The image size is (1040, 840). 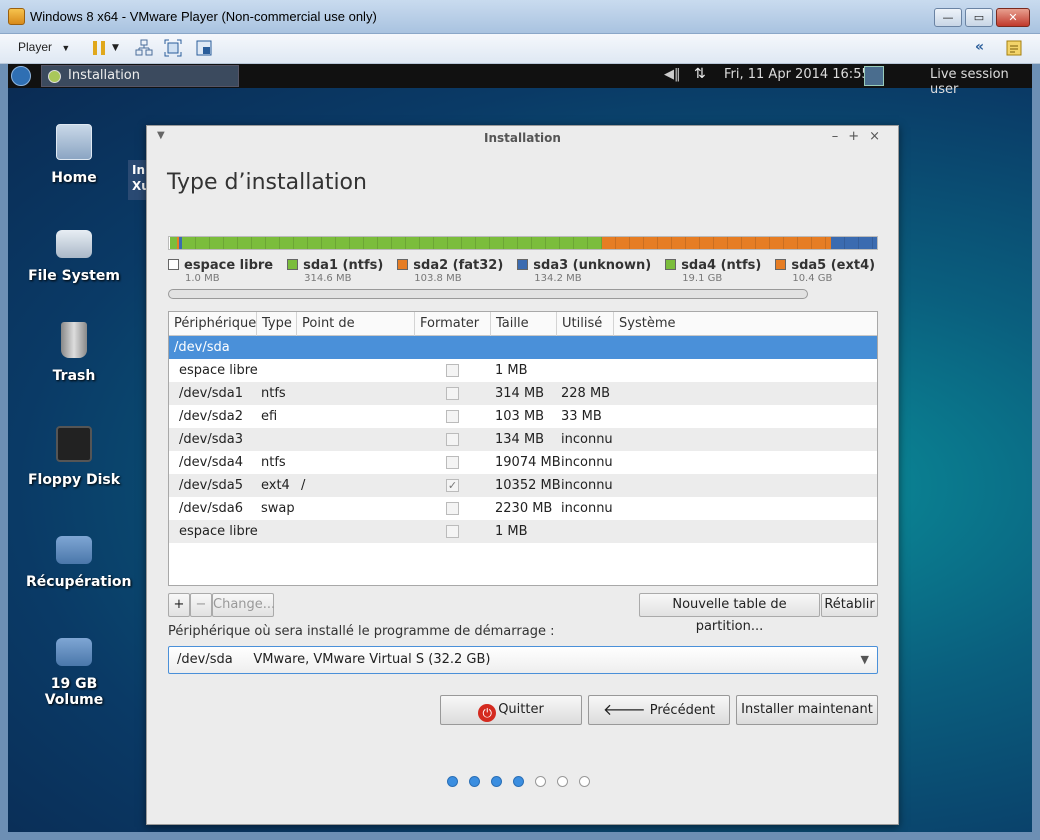 What do you see at coordinates (797, 74) in the screenshot?
I see `clock: Fri, 11 Apr 2014 16:55` at bounding box center [797, 74].